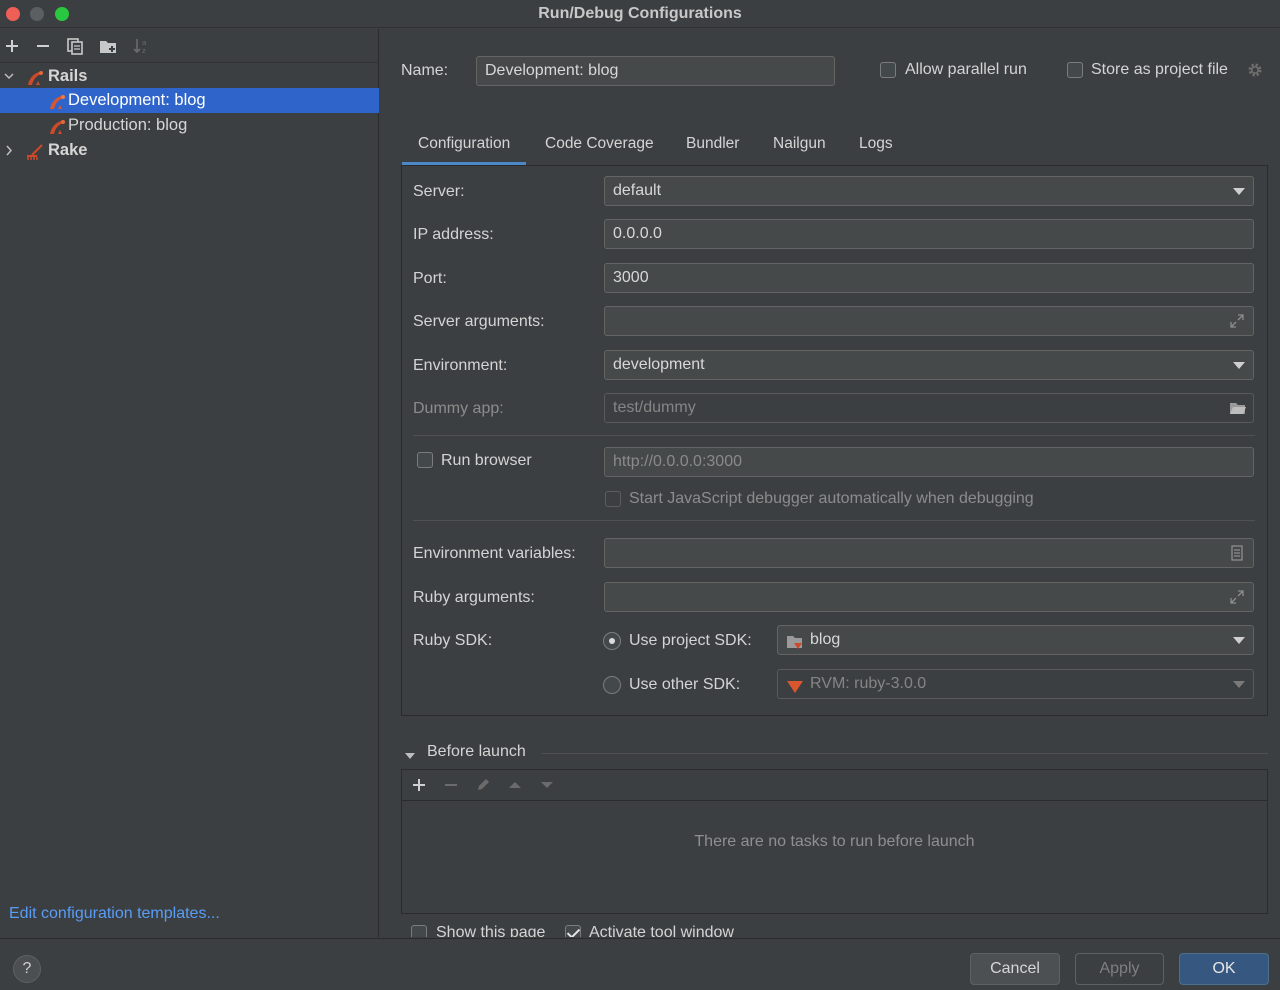 This screenshot has height=990, width=1280. I want to click on project-folder-icon, so click(795, 640).